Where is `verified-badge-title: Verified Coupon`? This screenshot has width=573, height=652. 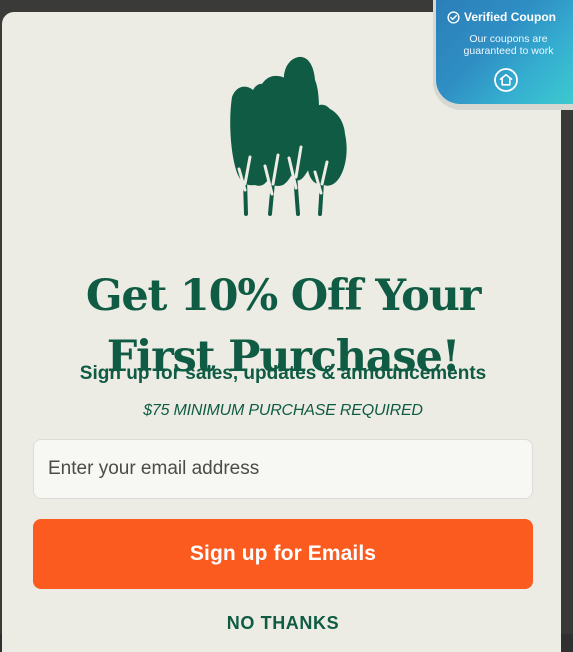
verified-badge-title: Verified Coupon is located at coordinates (501, 17).